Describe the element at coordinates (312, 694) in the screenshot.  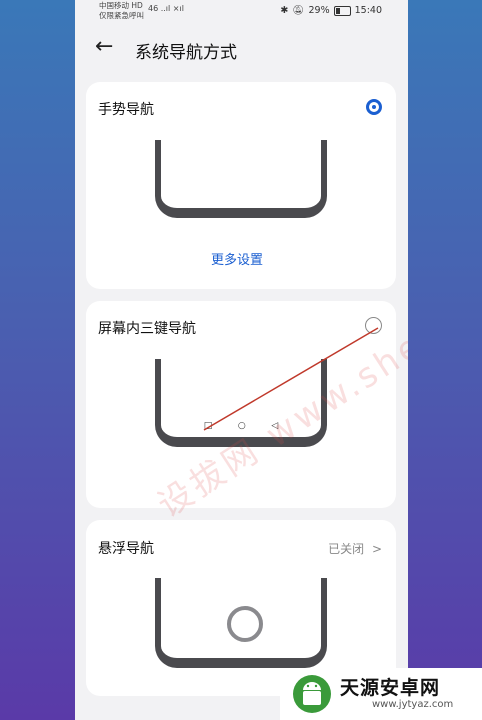
I see `android-logo-icon` at that location.